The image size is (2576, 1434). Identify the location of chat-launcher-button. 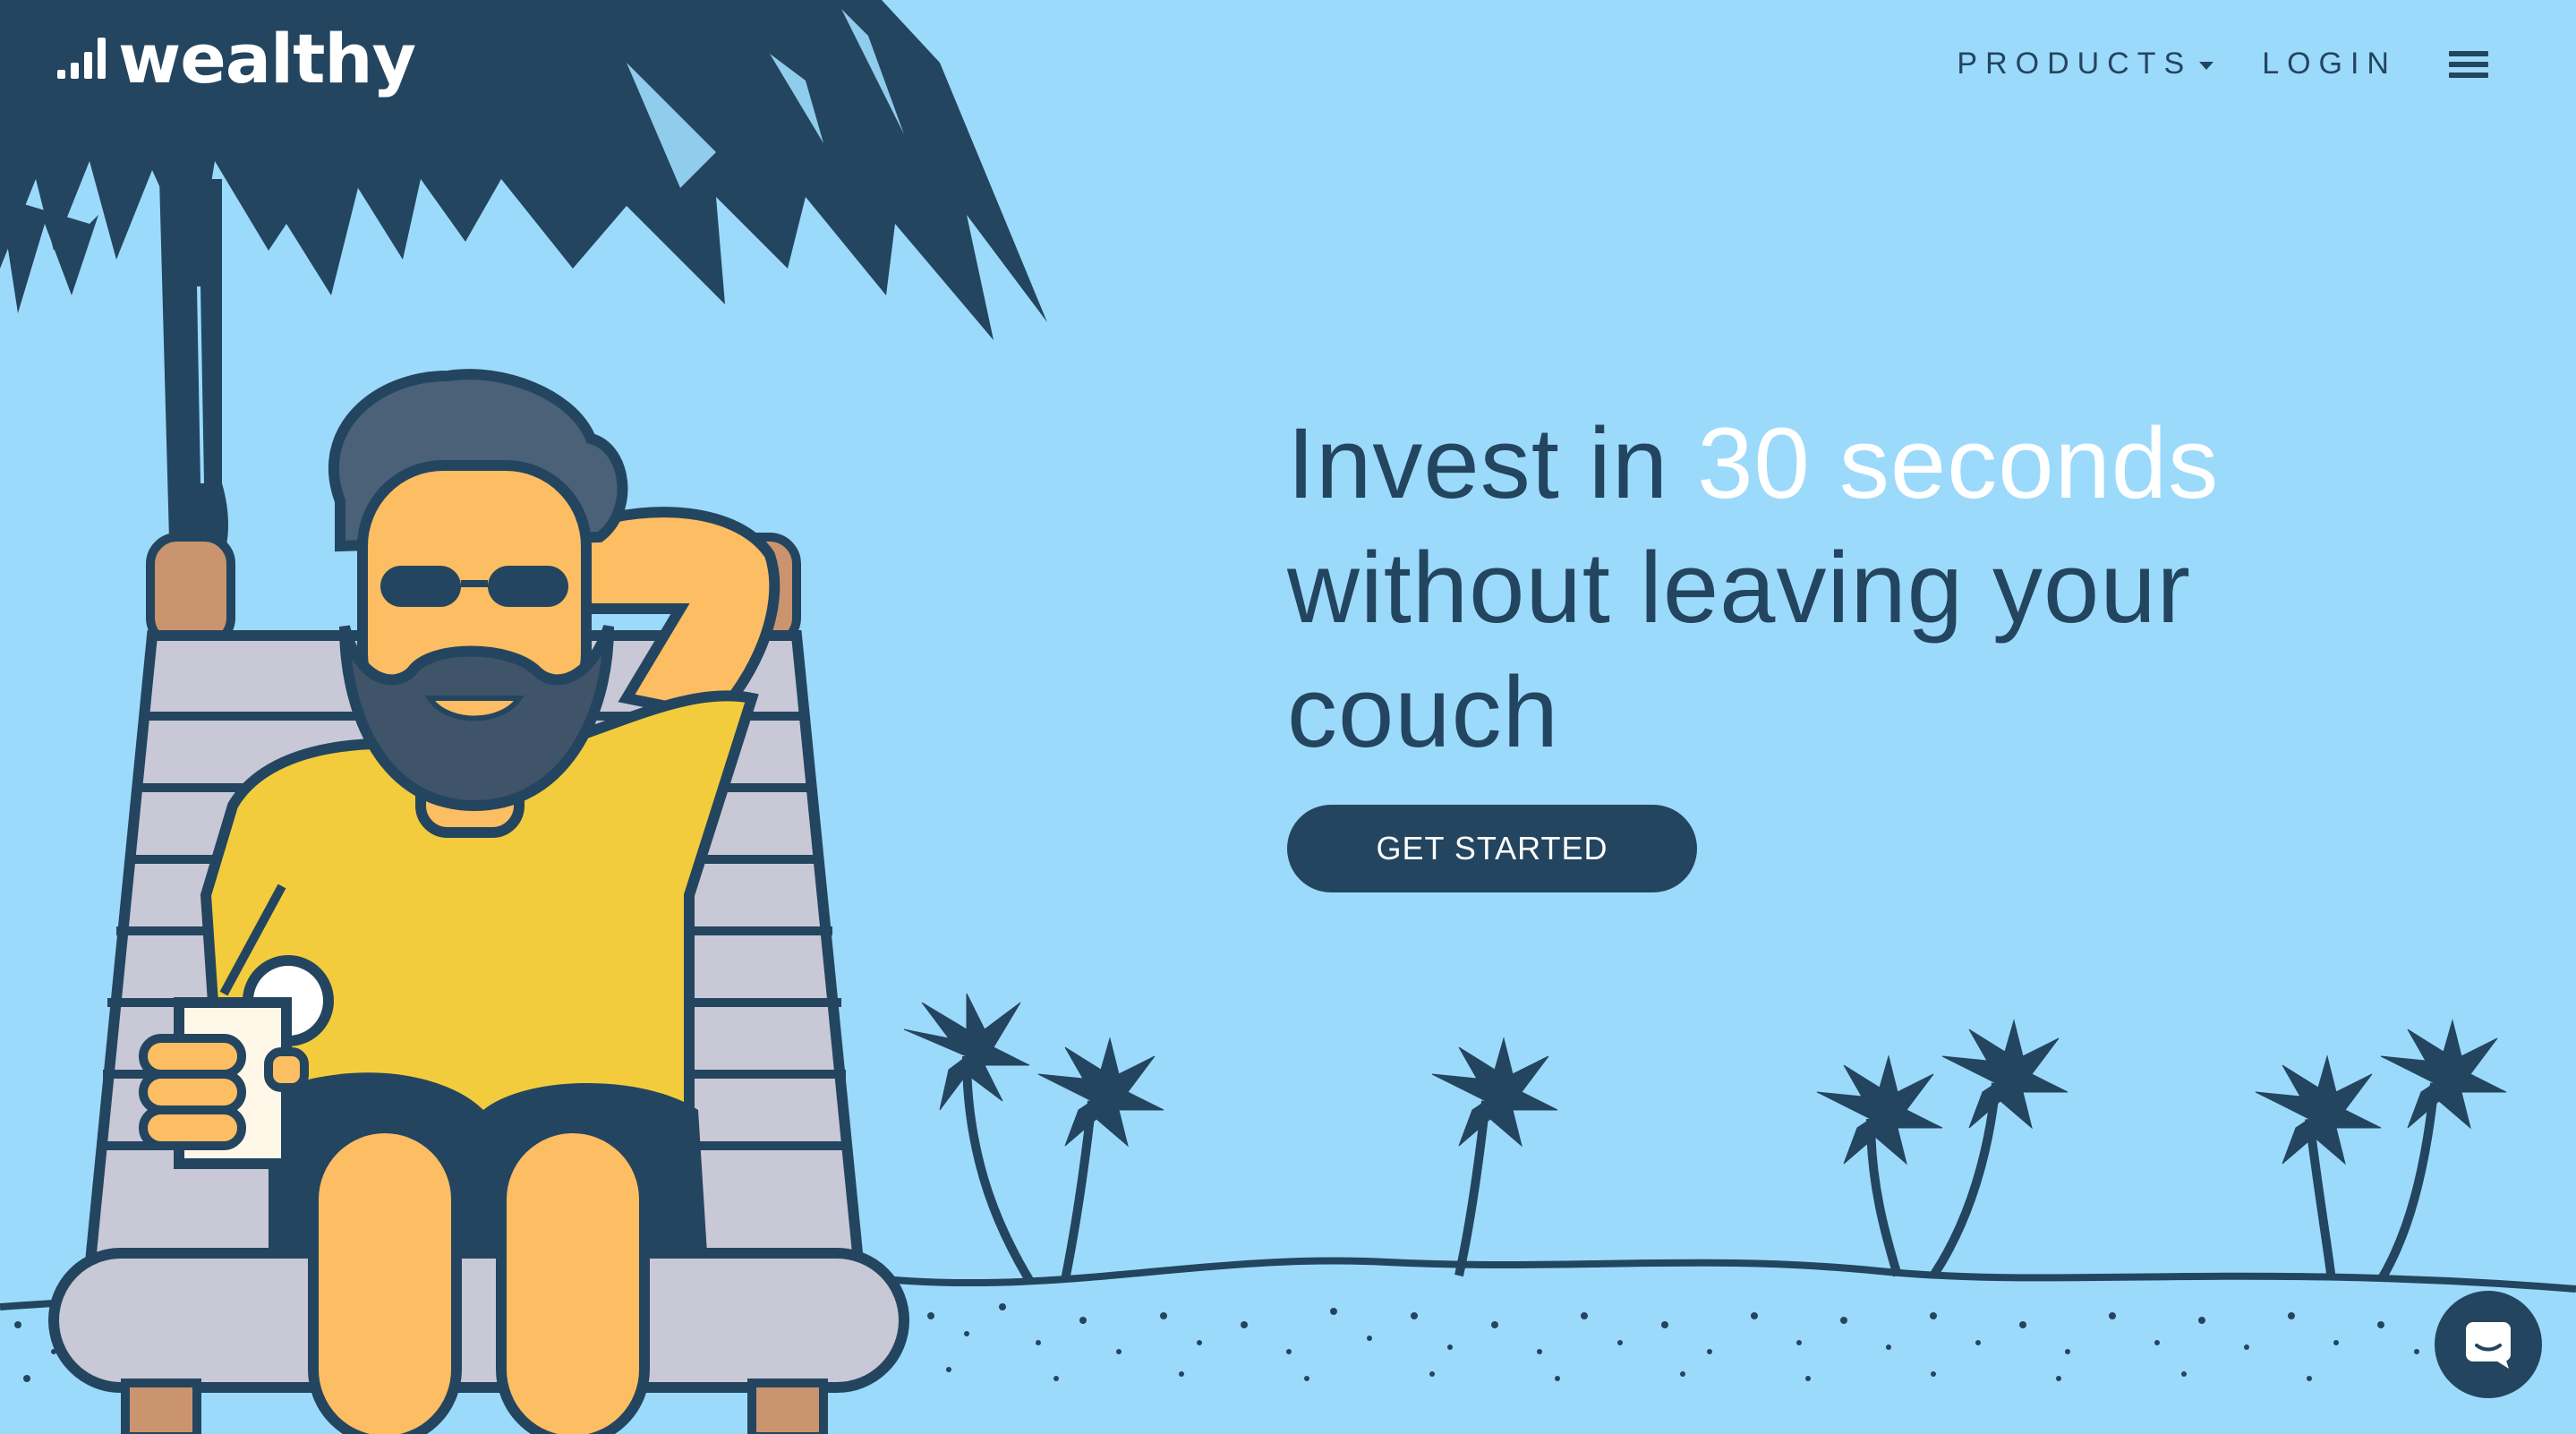
(2488, 1344).